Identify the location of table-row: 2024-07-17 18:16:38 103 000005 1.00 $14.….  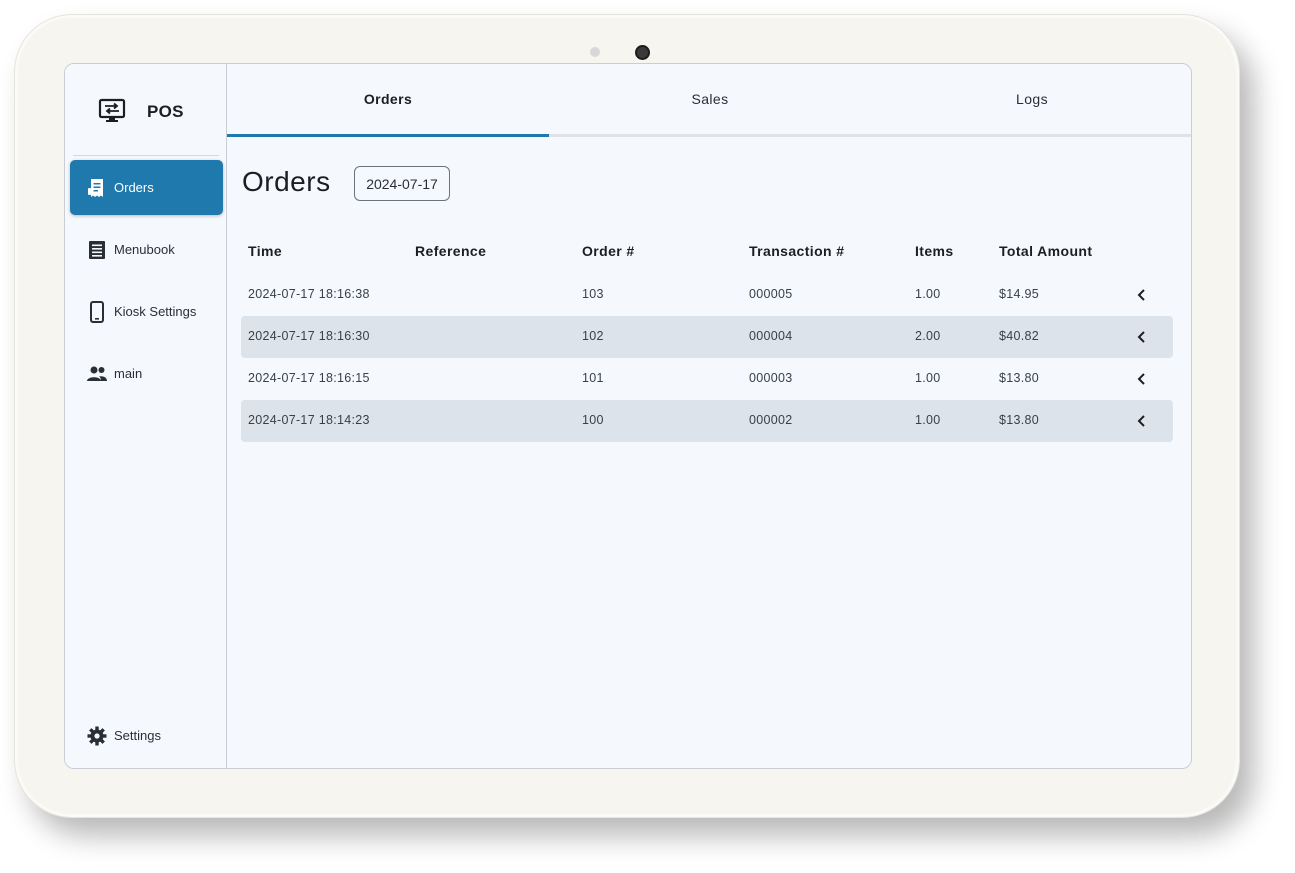
(707, 295).